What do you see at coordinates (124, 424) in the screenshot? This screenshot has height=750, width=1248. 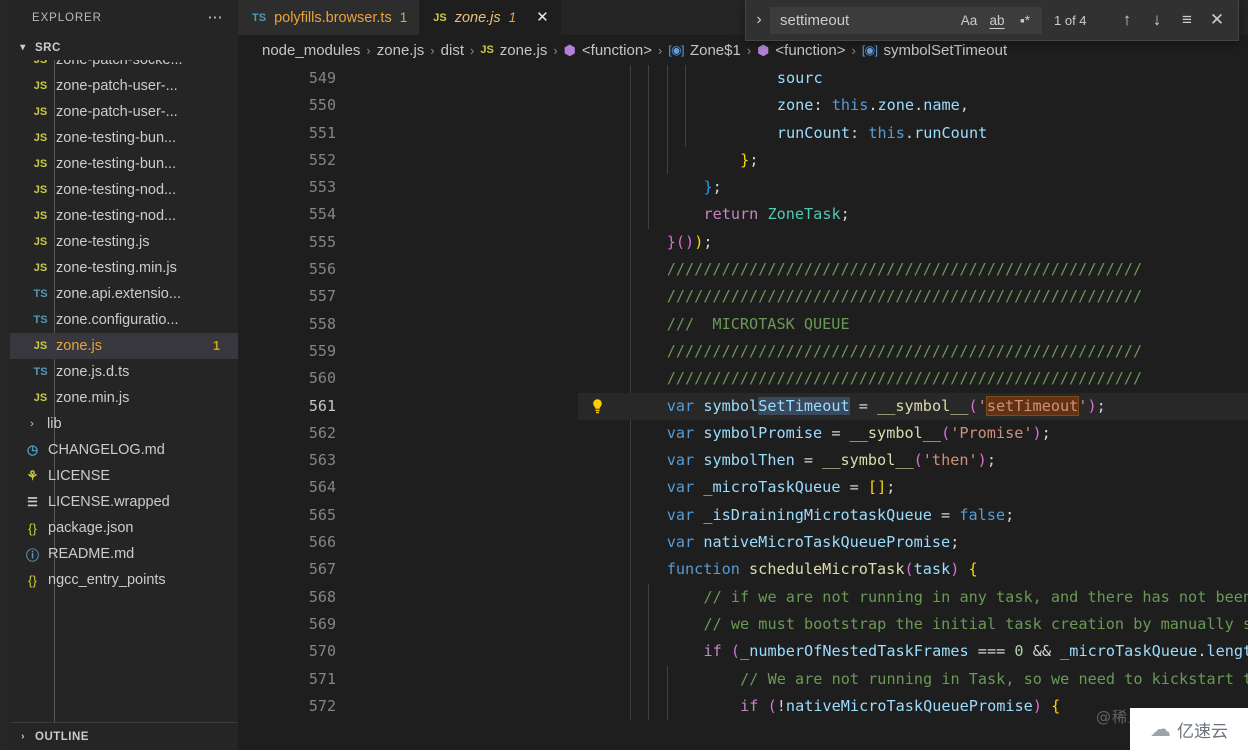 I see `file-tree-folder: › lib` at bounding box center [124, 424].